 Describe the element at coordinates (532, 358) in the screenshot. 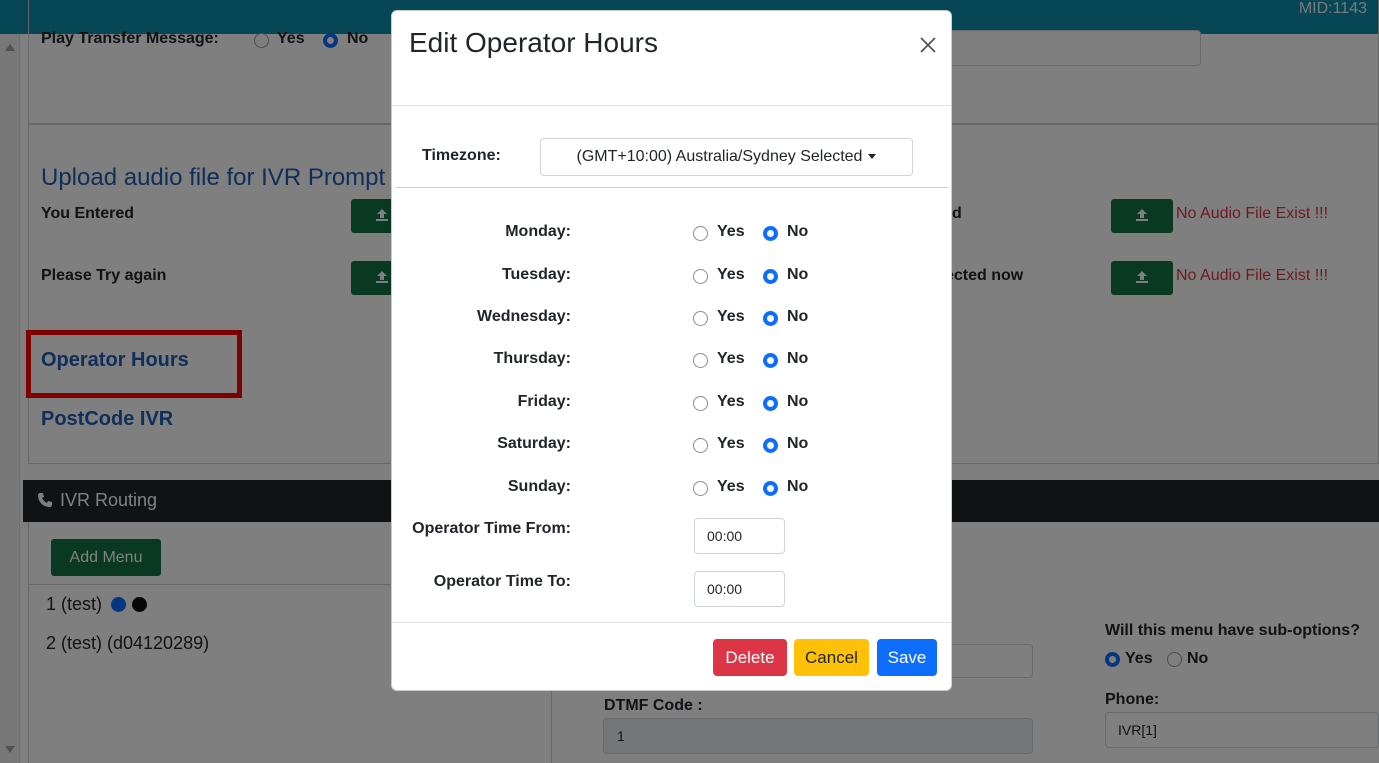

I see `day-label-thursday: Thursday:` at that location.